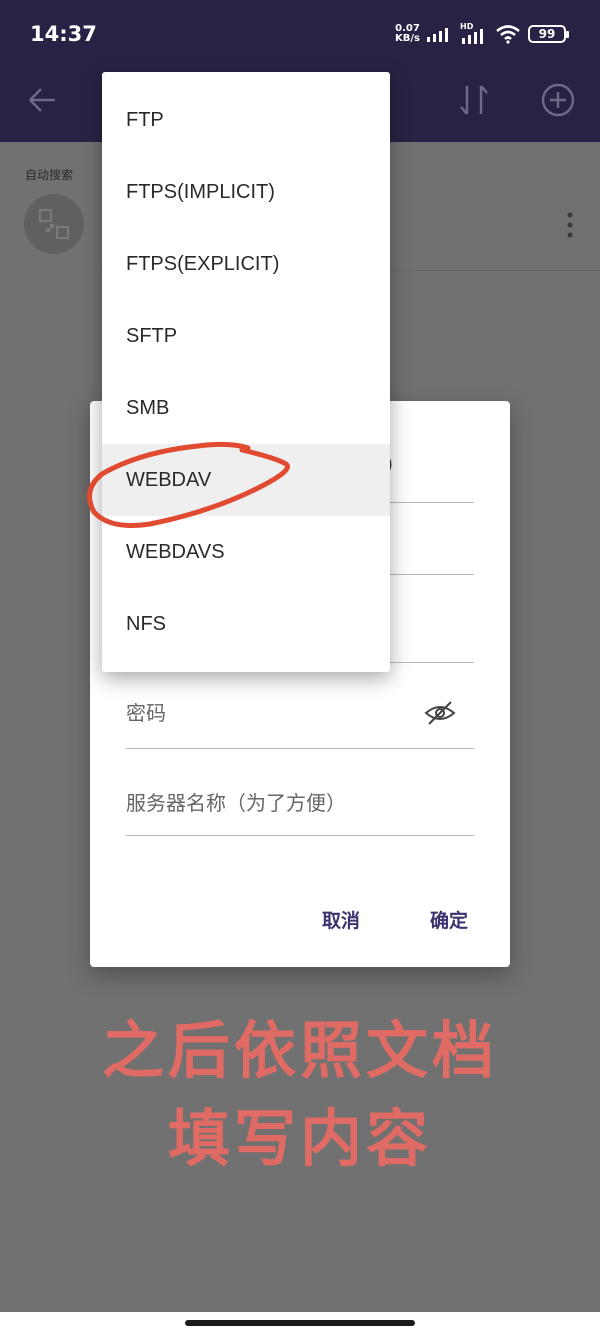 This screenshot has height=1335, width=600. What do you see at coordinates (341, 919) in the screenshot?
I see `cancel-button: 取消` at bounding box center [341, 919].